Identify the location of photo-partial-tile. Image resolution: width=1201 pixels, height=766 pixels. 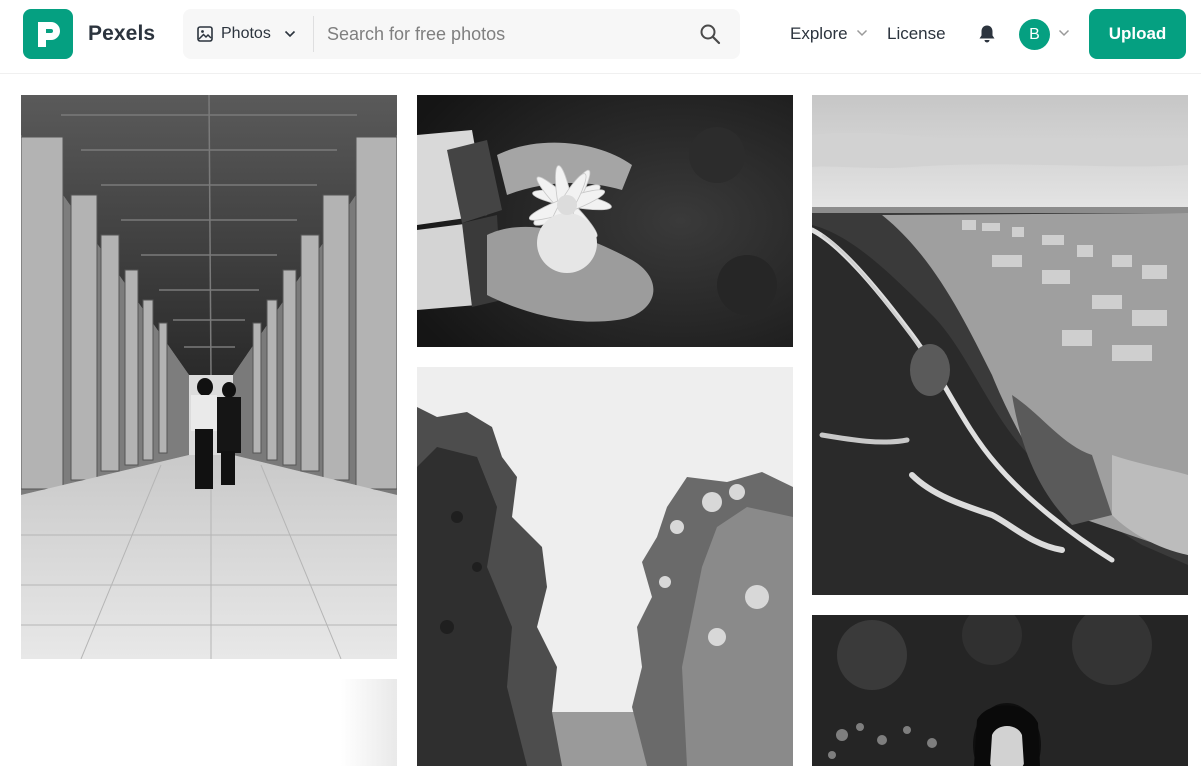
(209, 722).